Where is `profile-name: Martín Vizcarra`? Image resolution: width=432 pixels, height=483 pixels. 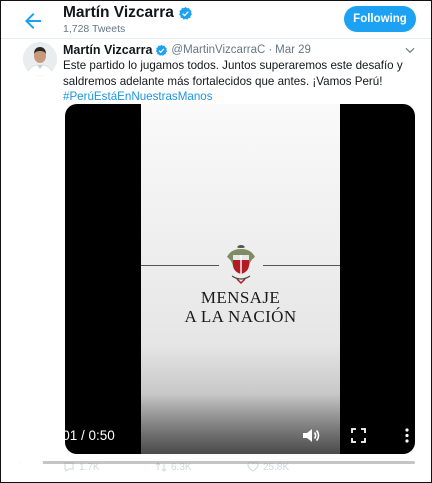 profile-name: Martín Vizcarra is located at coordinates (128, 13).